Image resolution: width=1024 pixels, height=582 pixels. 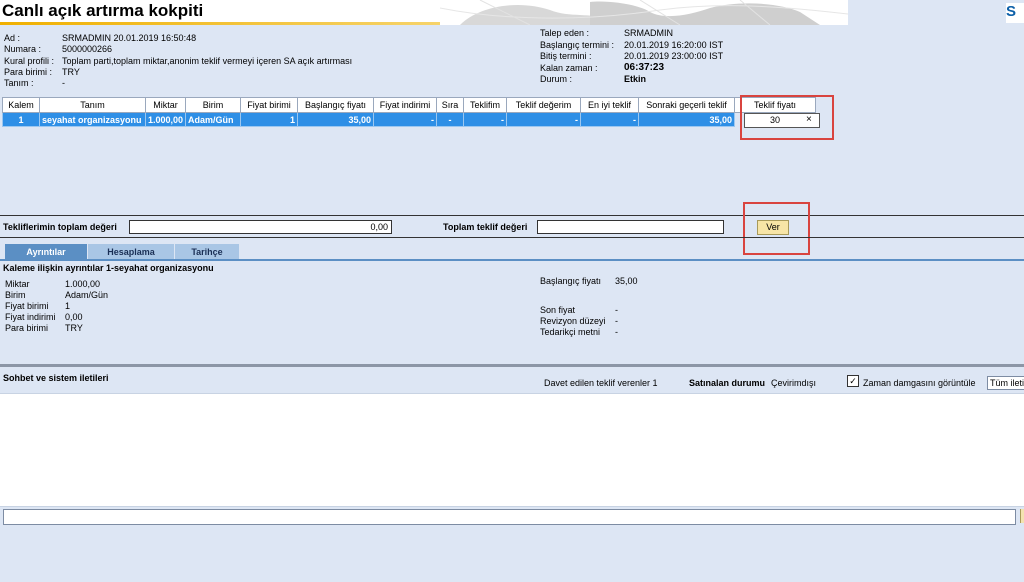 What do you see at coordinates (74, 317) in the screenshot?
I see `detail-value: 0,00` at bounding box center [74, 317].